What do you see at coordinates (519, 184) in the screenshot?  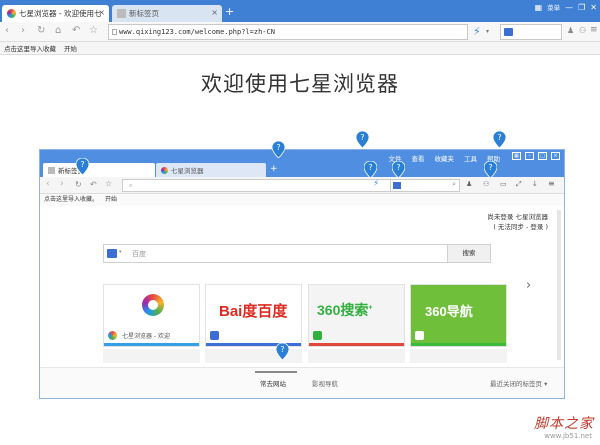 I see `fullscreen-icon: ⤢` at bounding box center [519, 184].